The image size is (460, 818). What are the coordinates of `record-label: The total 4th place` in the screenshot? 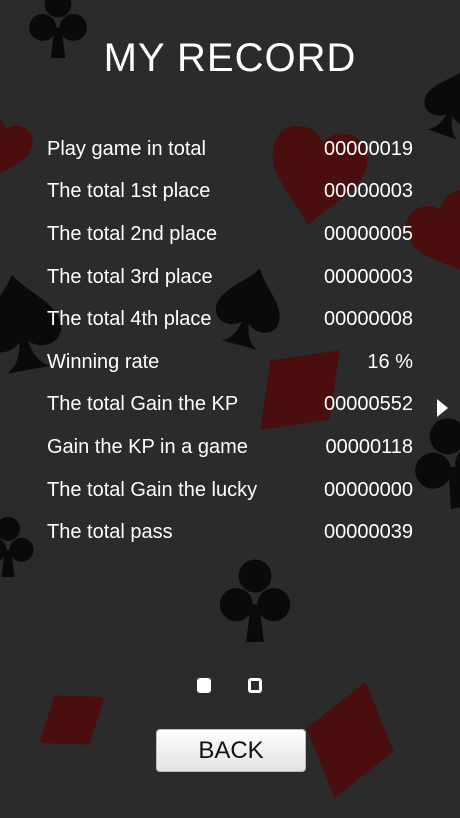 It's located at (129, 319).